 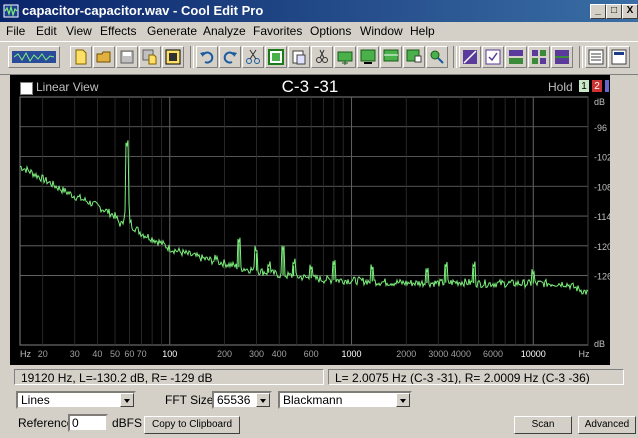 I want to click on cut-button, so click(x=253, y=57).